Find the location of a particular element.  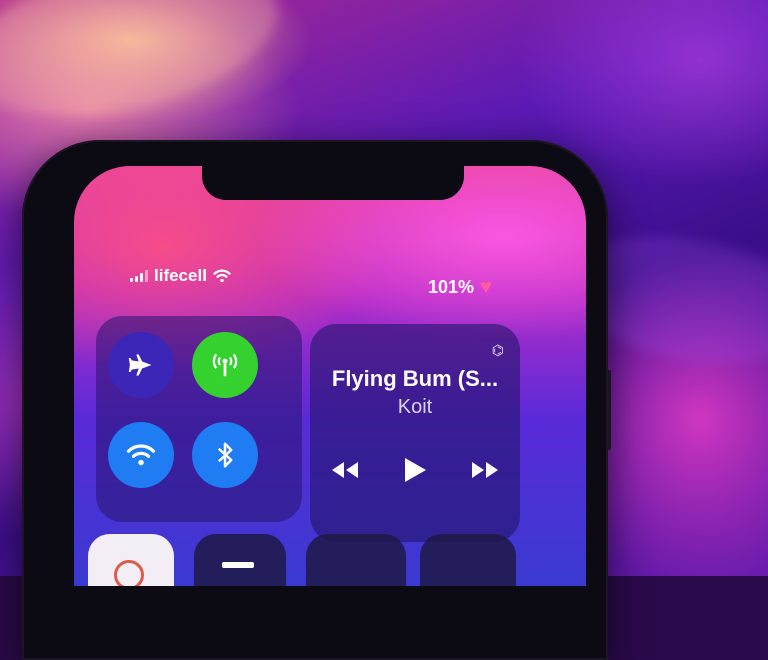

cellular-antenna-icon is located at coordinates (225, 365).